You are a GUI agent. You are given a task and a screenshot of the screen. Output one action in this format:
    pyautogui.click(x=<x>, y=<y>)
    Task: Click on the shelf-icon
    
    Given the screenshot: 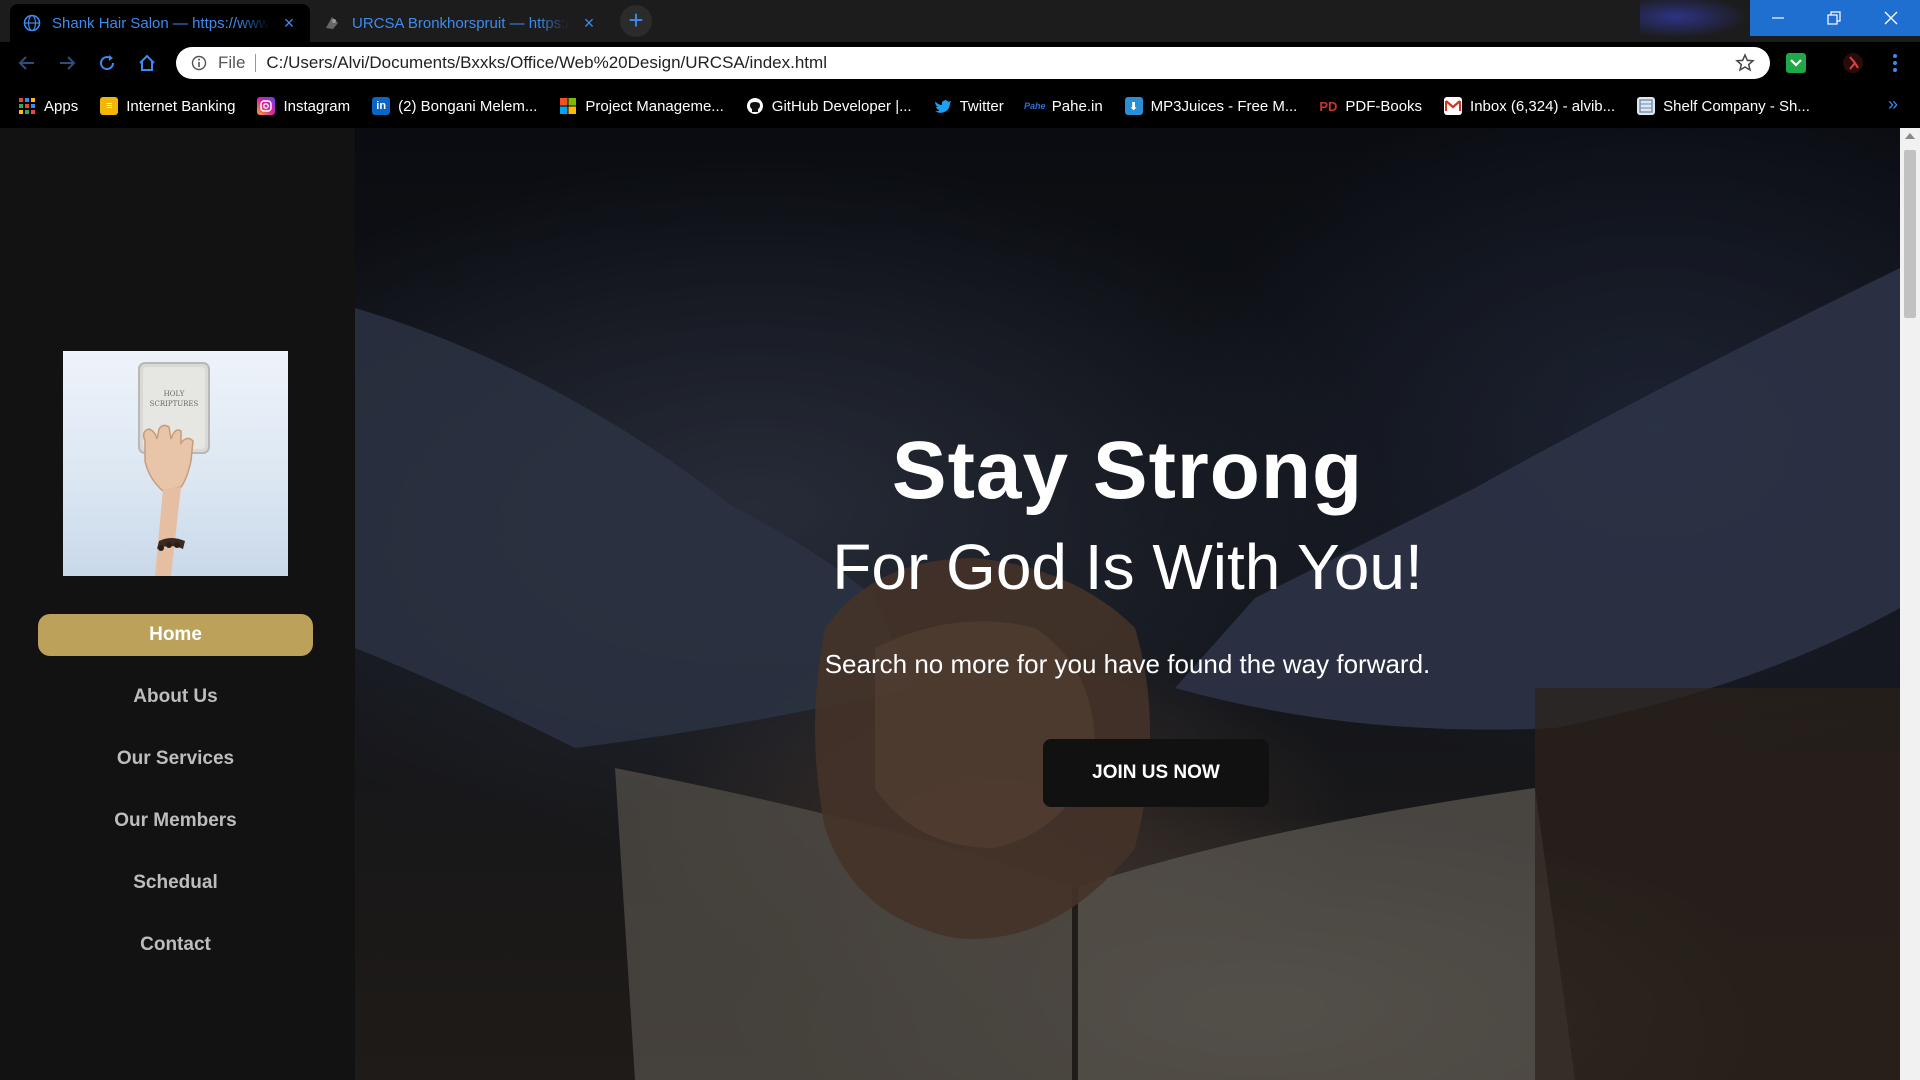 What is the action you would take?
    pyautogui.click(x=1646, y=106)
    